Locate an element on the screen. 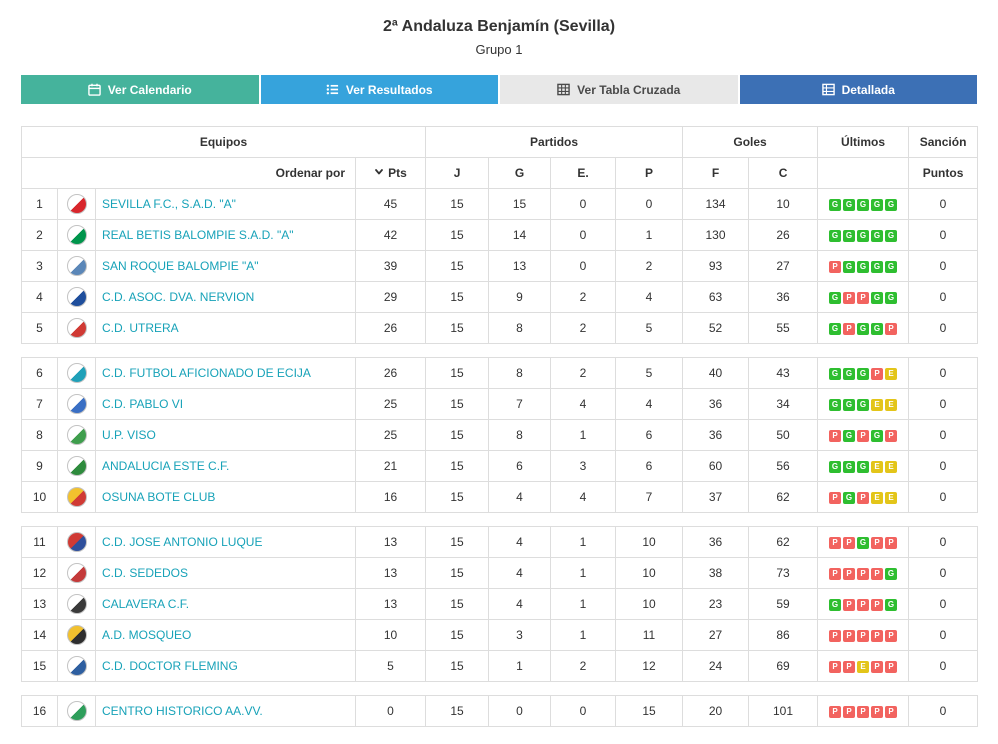  won-cell: 7 is located at coordinates (519, 404).